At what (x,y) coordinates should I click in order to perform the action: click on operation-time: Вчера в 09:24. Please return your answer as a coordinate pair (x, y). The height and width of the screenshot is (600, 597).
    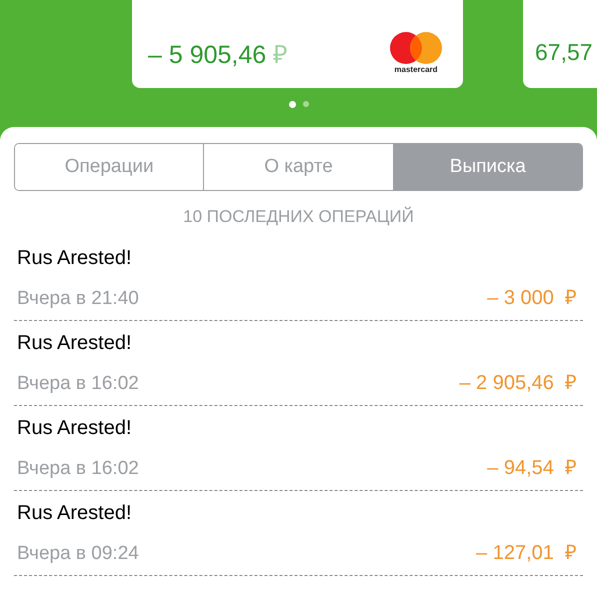
    Looking at the image, I should click on (78, 554).